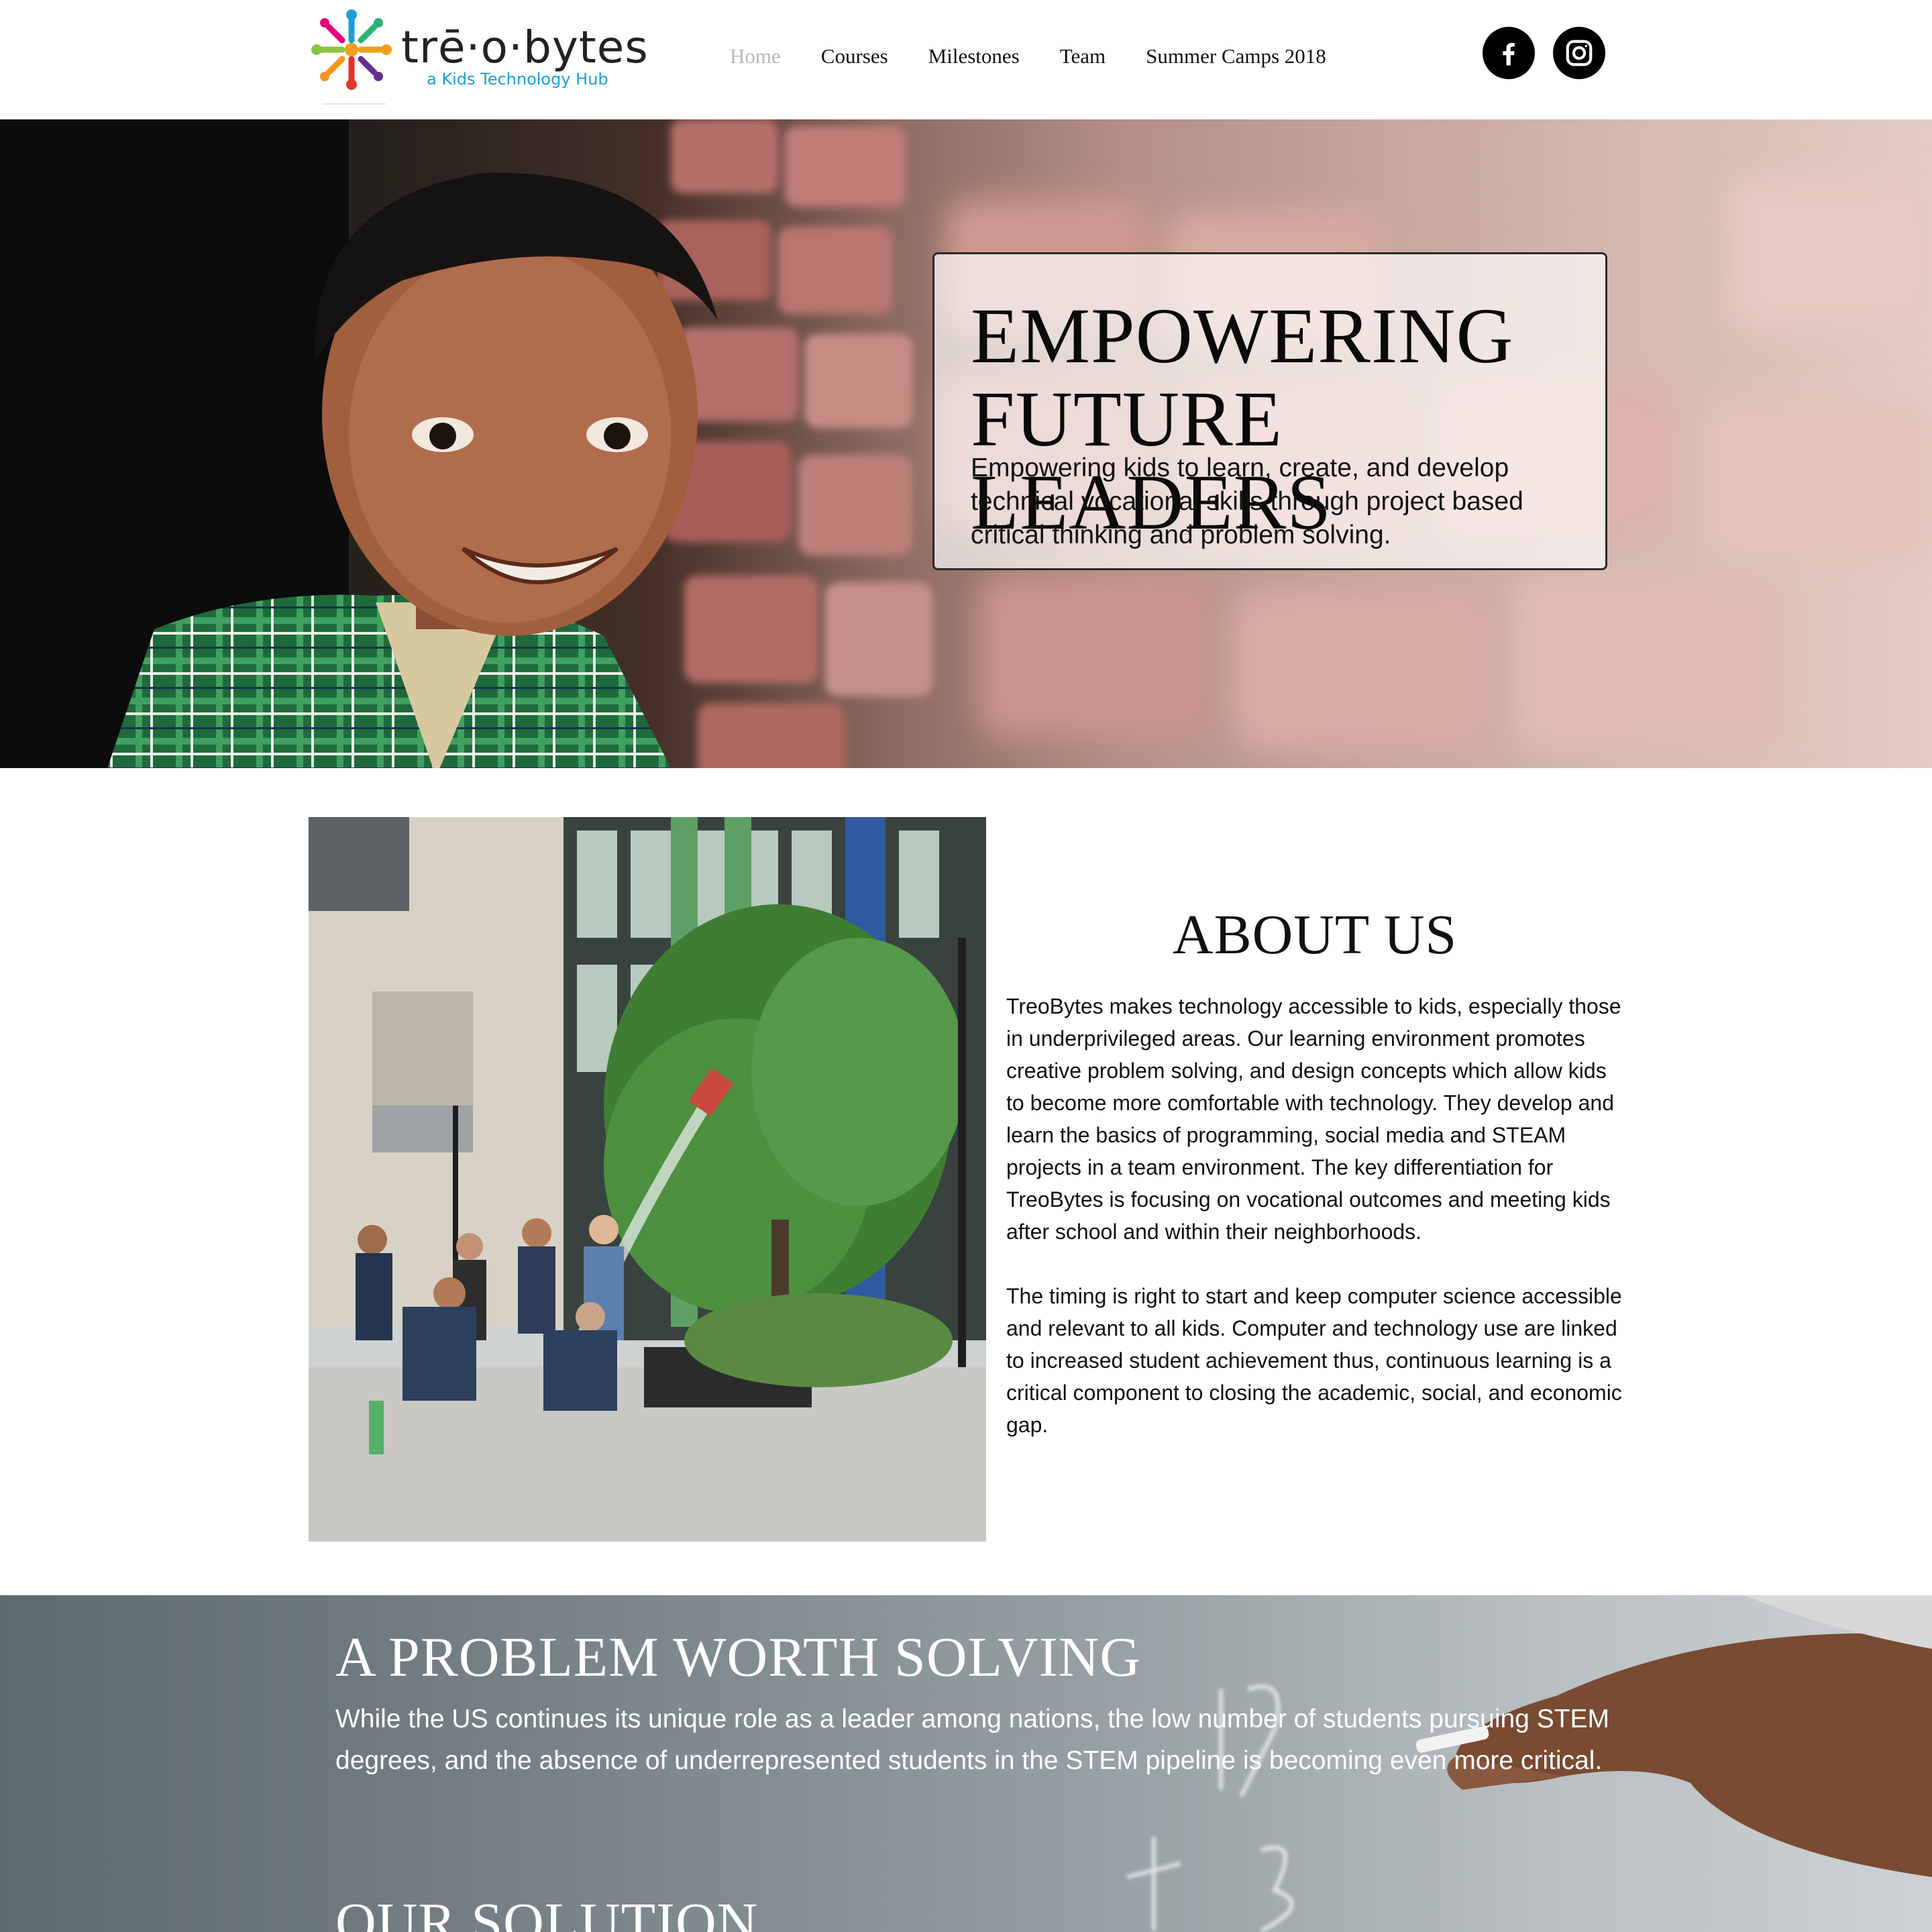 The image size is (1932, 1932). I want to click on facebook-icon, so click(1509, 54).